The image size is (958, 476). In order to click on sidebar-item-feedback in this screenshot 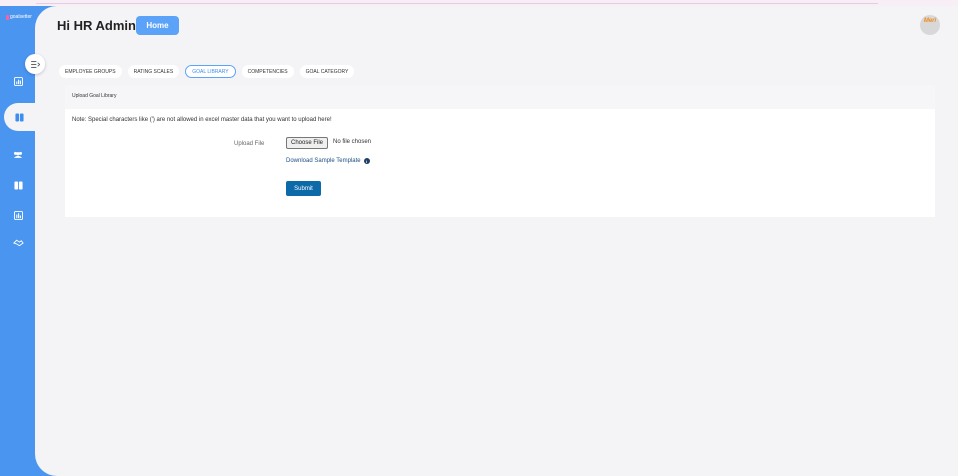, I will do `click(18, 243)`.